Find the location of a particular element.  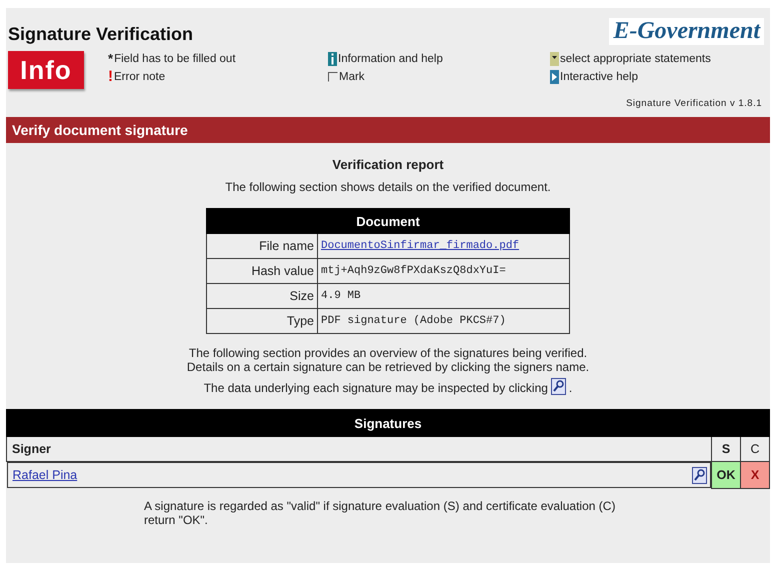

status-cell: OK is located at coordinates (726, 475).